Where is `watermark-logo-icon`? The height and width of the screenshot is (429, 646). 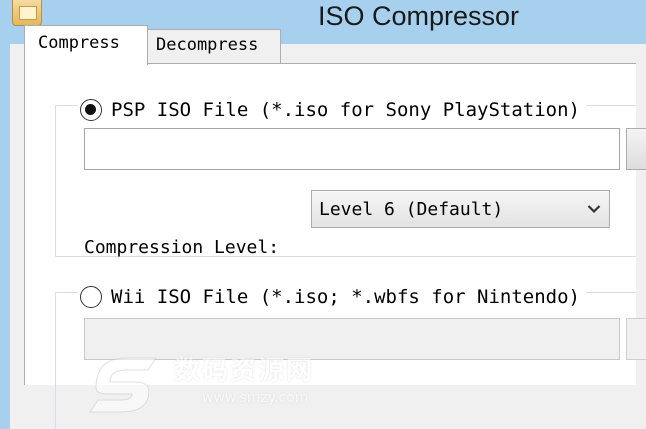 watermark-logo-icon is located at coordinates (123, 385).